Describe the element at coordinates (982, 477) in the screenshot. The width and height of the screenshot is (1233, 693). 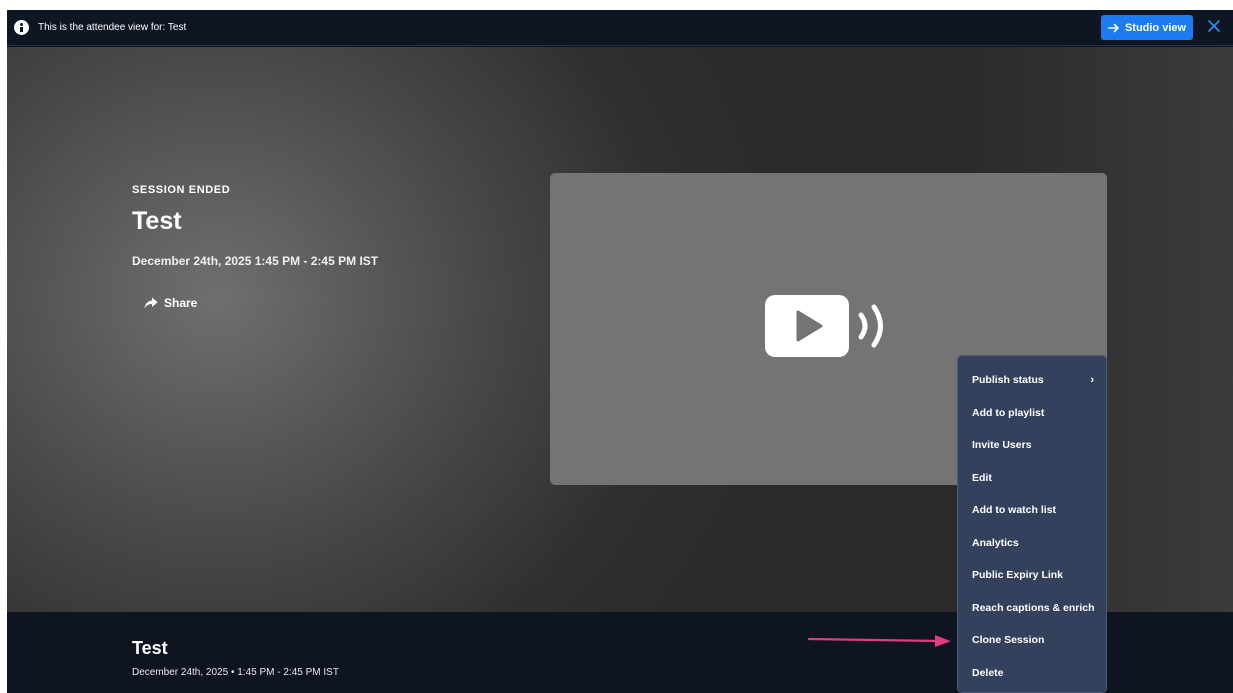
I see `menu-item-label: Edit` at that location.